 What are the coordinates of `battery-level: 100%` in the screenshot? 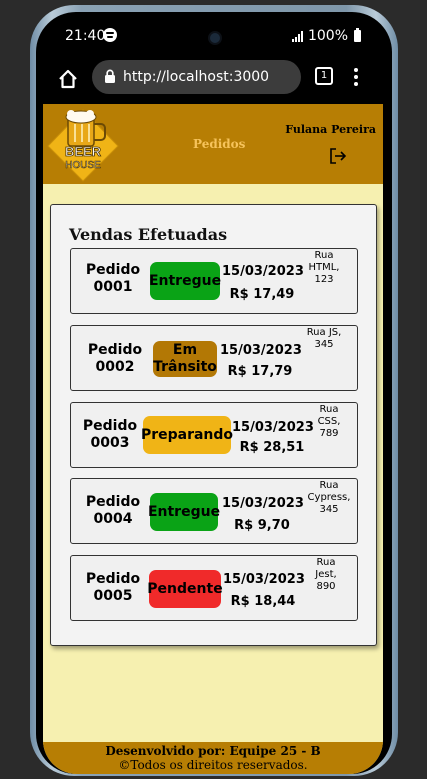 It's located at (327, 36).